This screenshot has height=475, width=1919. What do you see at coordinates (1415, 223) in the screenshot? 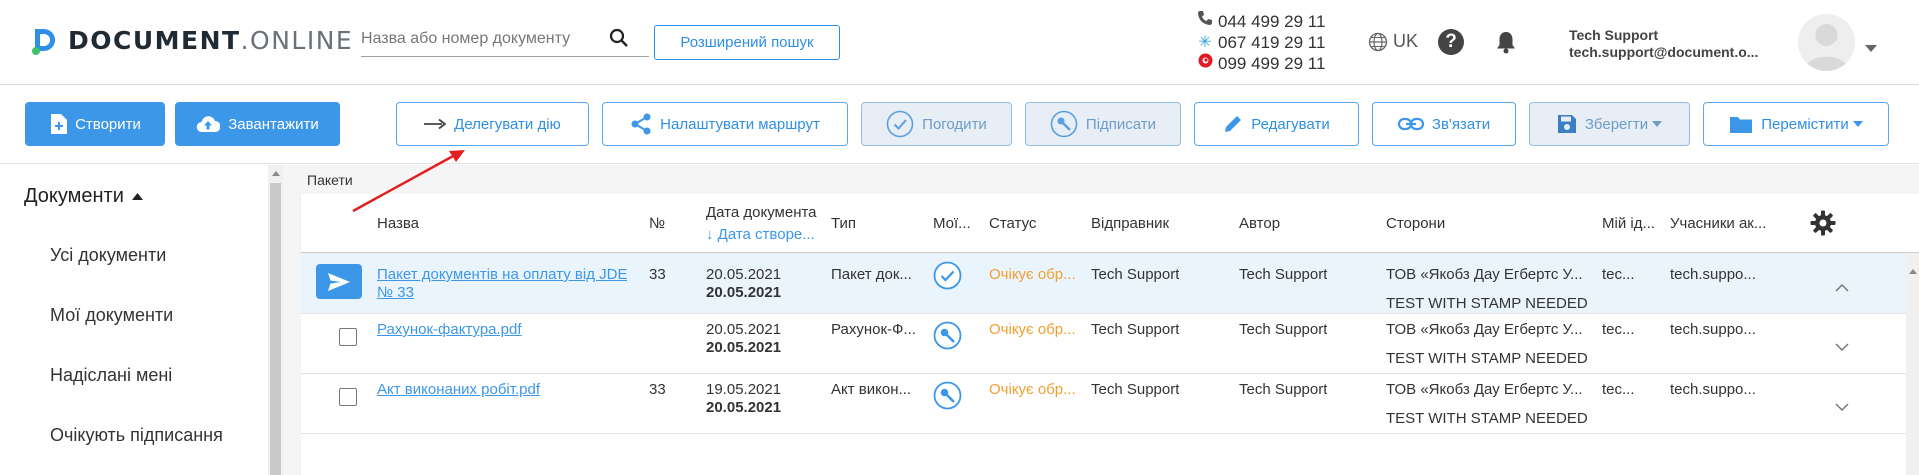
I see `col-parties: Сторони` at bounding box center [1415, 223].